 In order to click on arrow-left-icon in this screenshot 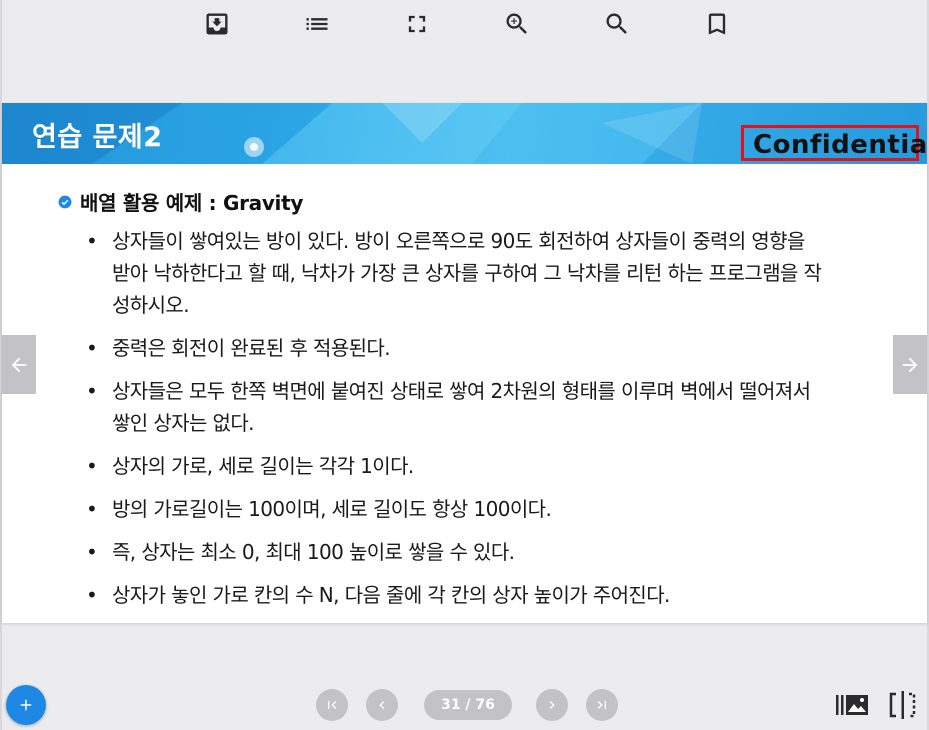, I will do `click(19, 364)`.